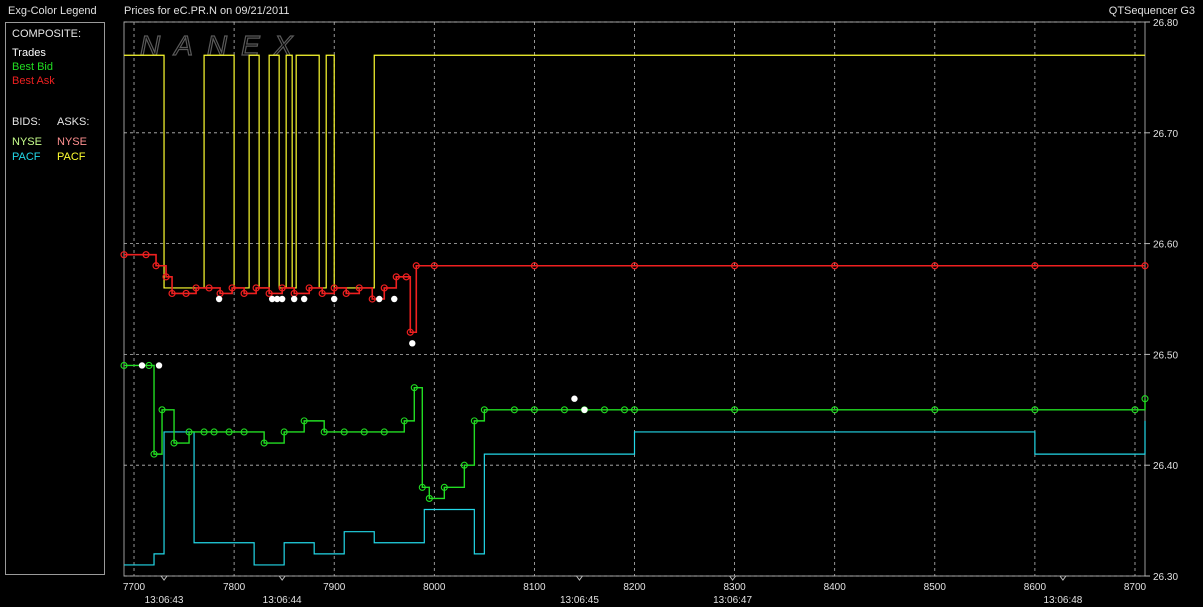 Image resolution: width=1203 pixels, height=607 pixels. What do you see at coordinates (734, 587) in the screenshot?
I see `x-tick-label: 8300` at bounding box center [734, 587].